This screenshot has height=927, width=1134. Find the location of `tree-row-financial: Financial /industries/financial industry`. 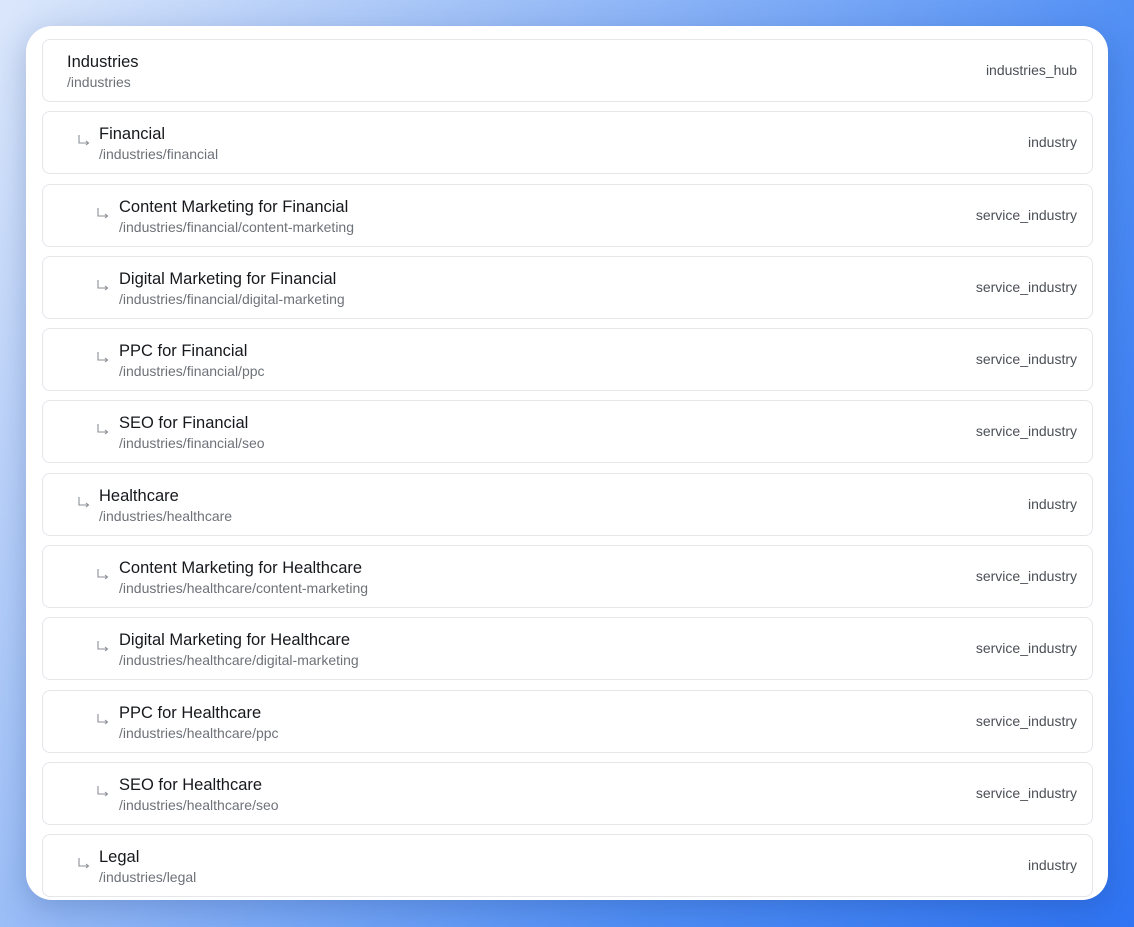

tree-row-financial: Financial /industries/financial industry is located at coordinates (567, 143).